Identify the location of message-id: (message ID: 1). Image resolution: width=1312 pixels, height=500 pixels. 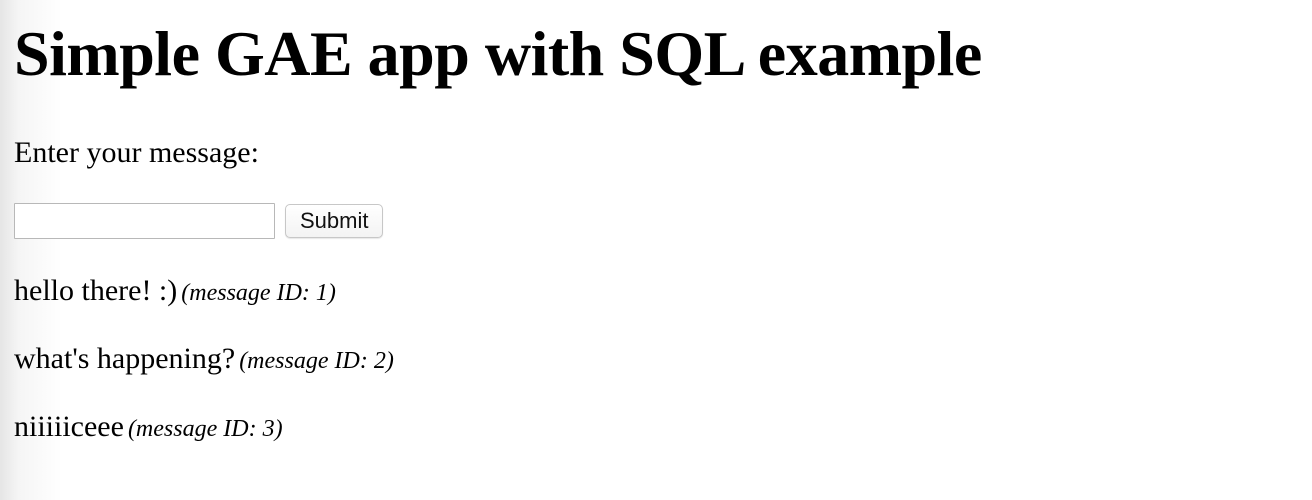
(258, 293).